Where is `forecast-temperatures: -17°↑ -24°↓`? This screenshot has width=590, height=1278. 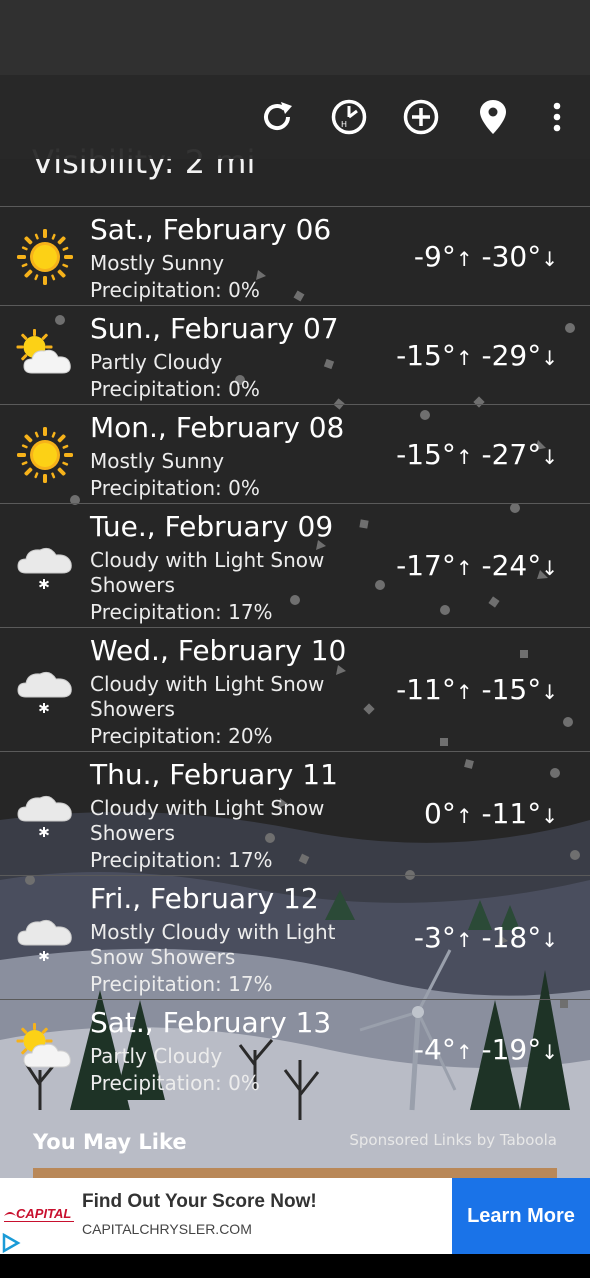 forecast-temperatures: -17°↑ -24°↓ is located at coordinates (477, 567).